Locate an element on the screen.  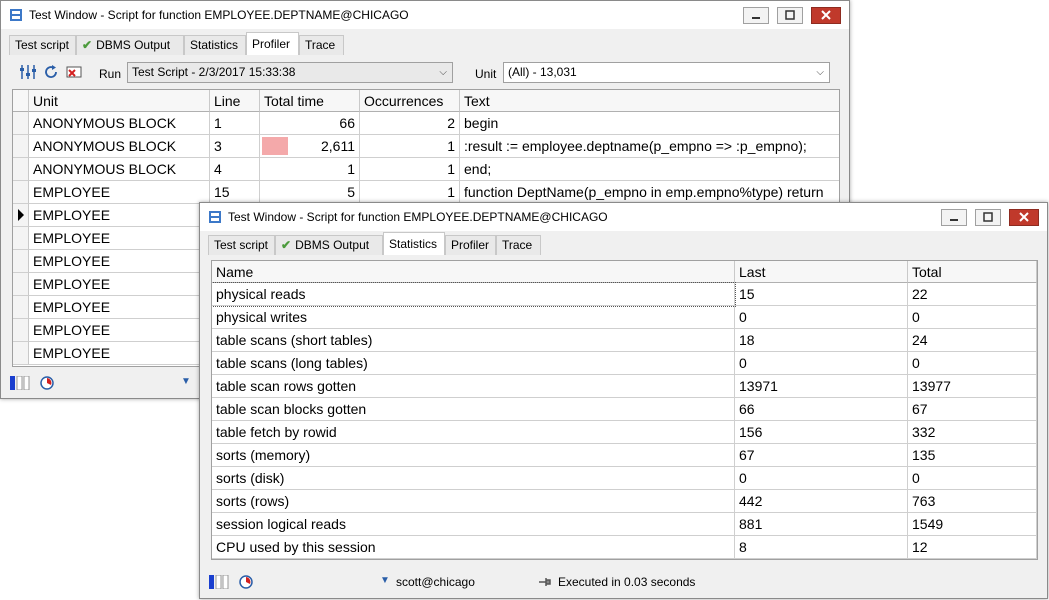
cell-line: 1 is located at coordinates (235, 123).